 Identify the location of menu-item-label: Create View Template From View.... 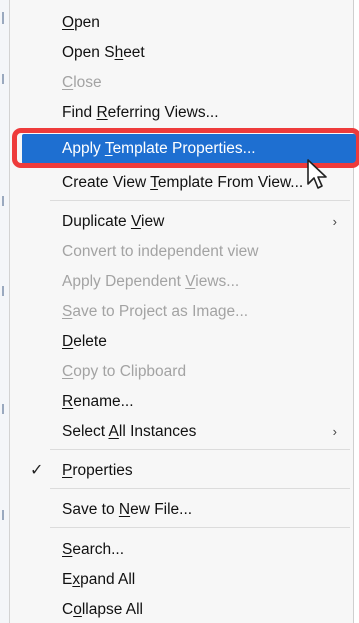
(183, 182).